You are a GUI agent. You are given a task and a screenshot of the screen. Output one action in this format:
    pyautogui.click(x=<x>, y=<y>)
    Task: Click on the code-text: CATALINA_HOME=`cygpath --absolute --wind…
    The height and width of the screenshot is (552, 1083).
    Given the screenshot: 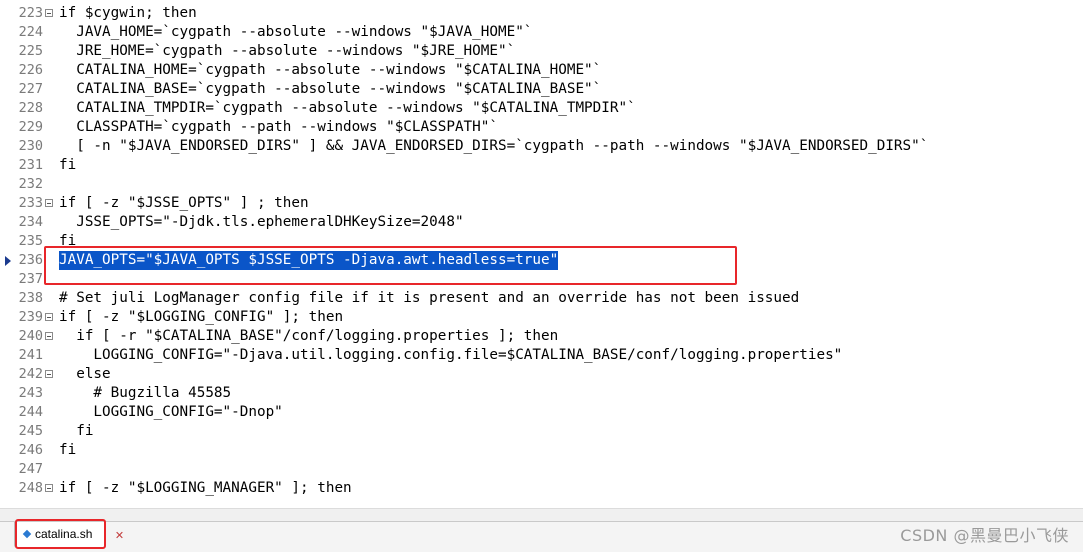 What is the action you would take?
    pyautogui.click(x=330, y=70)
    